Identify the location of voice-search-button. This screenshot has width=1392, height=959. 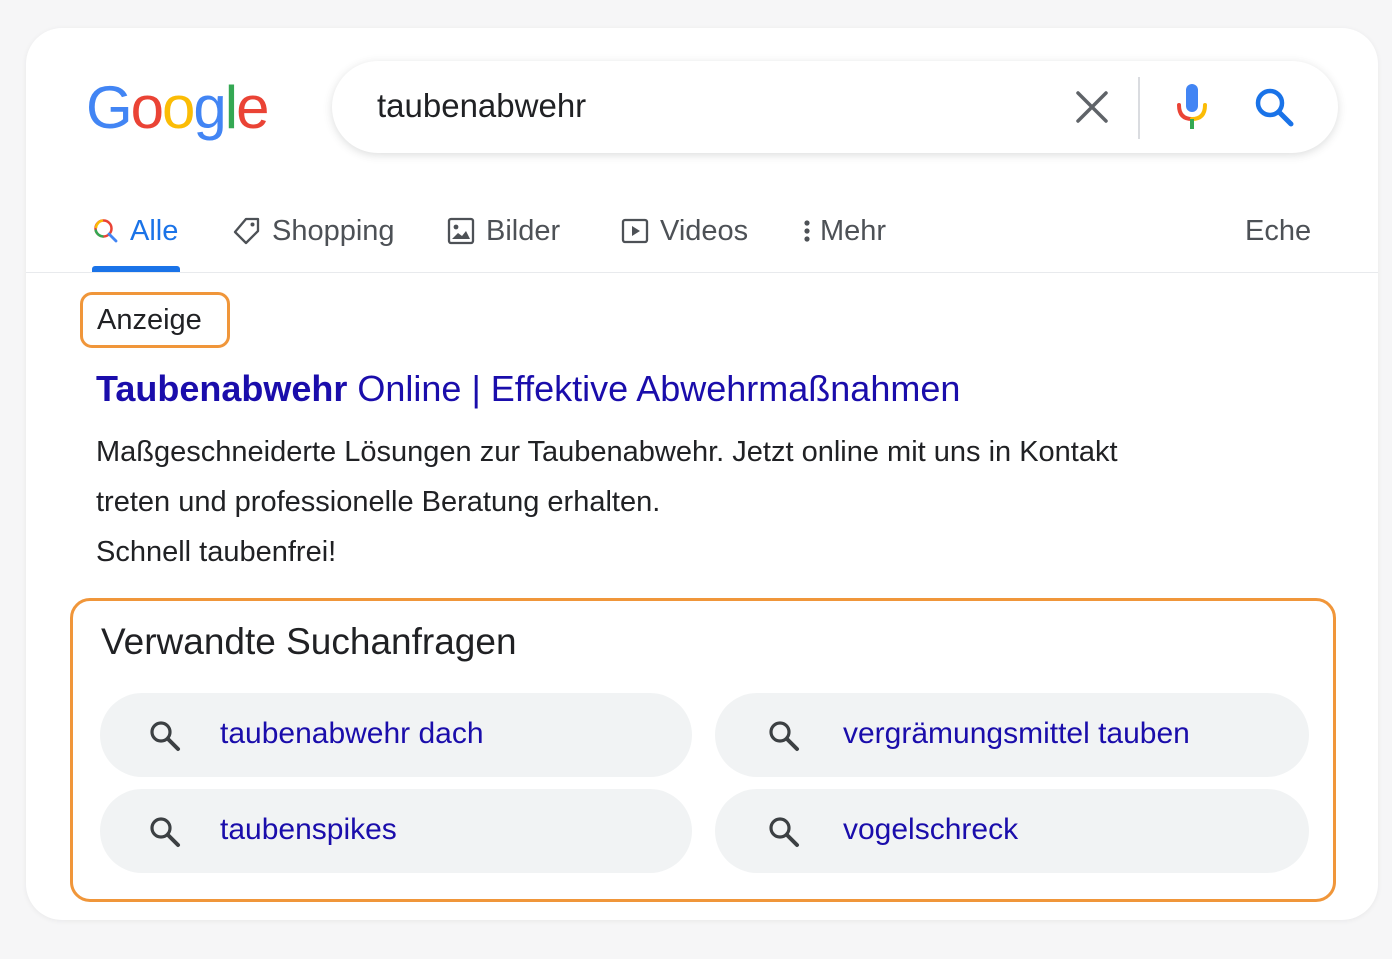
(1192, 108).